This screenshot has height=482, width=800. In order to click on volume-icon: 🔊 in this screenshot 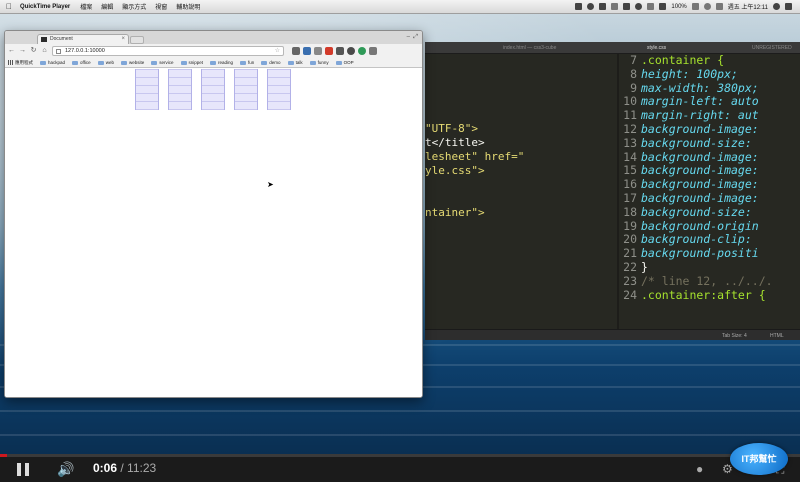, I will do `click(66, 469)`.